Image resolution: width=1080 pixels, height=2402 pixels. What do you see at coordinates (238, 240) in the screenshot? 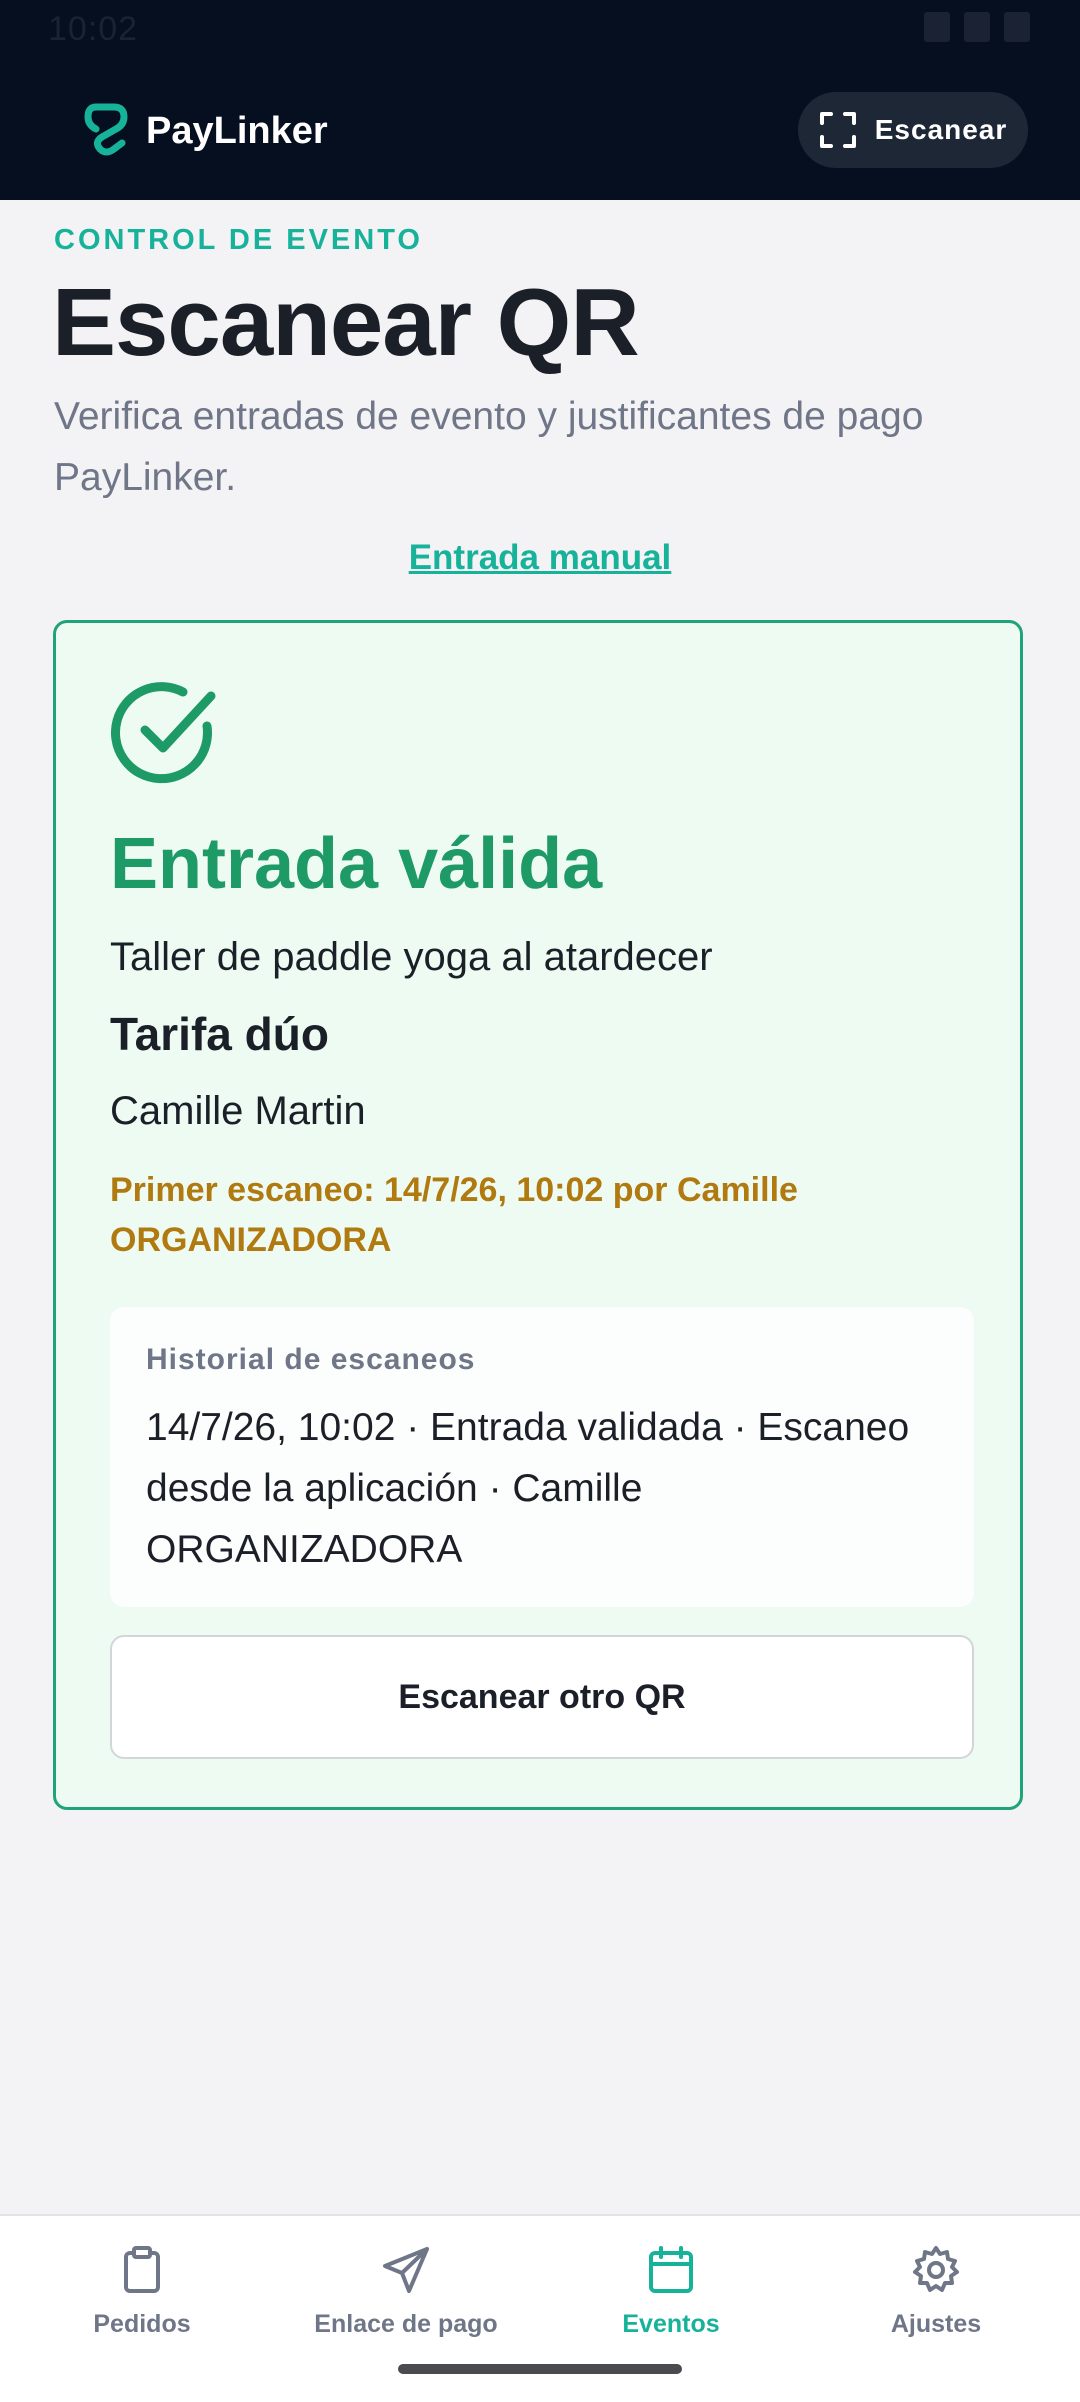
I see `page-kicker: CONTROL DE EVENTO` at bounding box center [238, 240].